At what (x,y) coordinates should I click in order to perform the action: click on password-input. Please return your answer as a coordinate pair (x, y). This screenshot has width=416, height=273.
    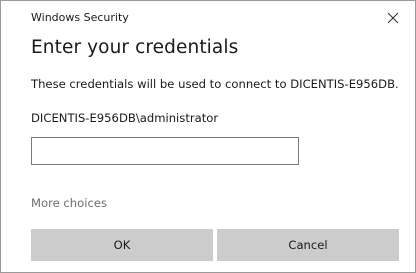
    Looking at the image, I should click on (165, 151).